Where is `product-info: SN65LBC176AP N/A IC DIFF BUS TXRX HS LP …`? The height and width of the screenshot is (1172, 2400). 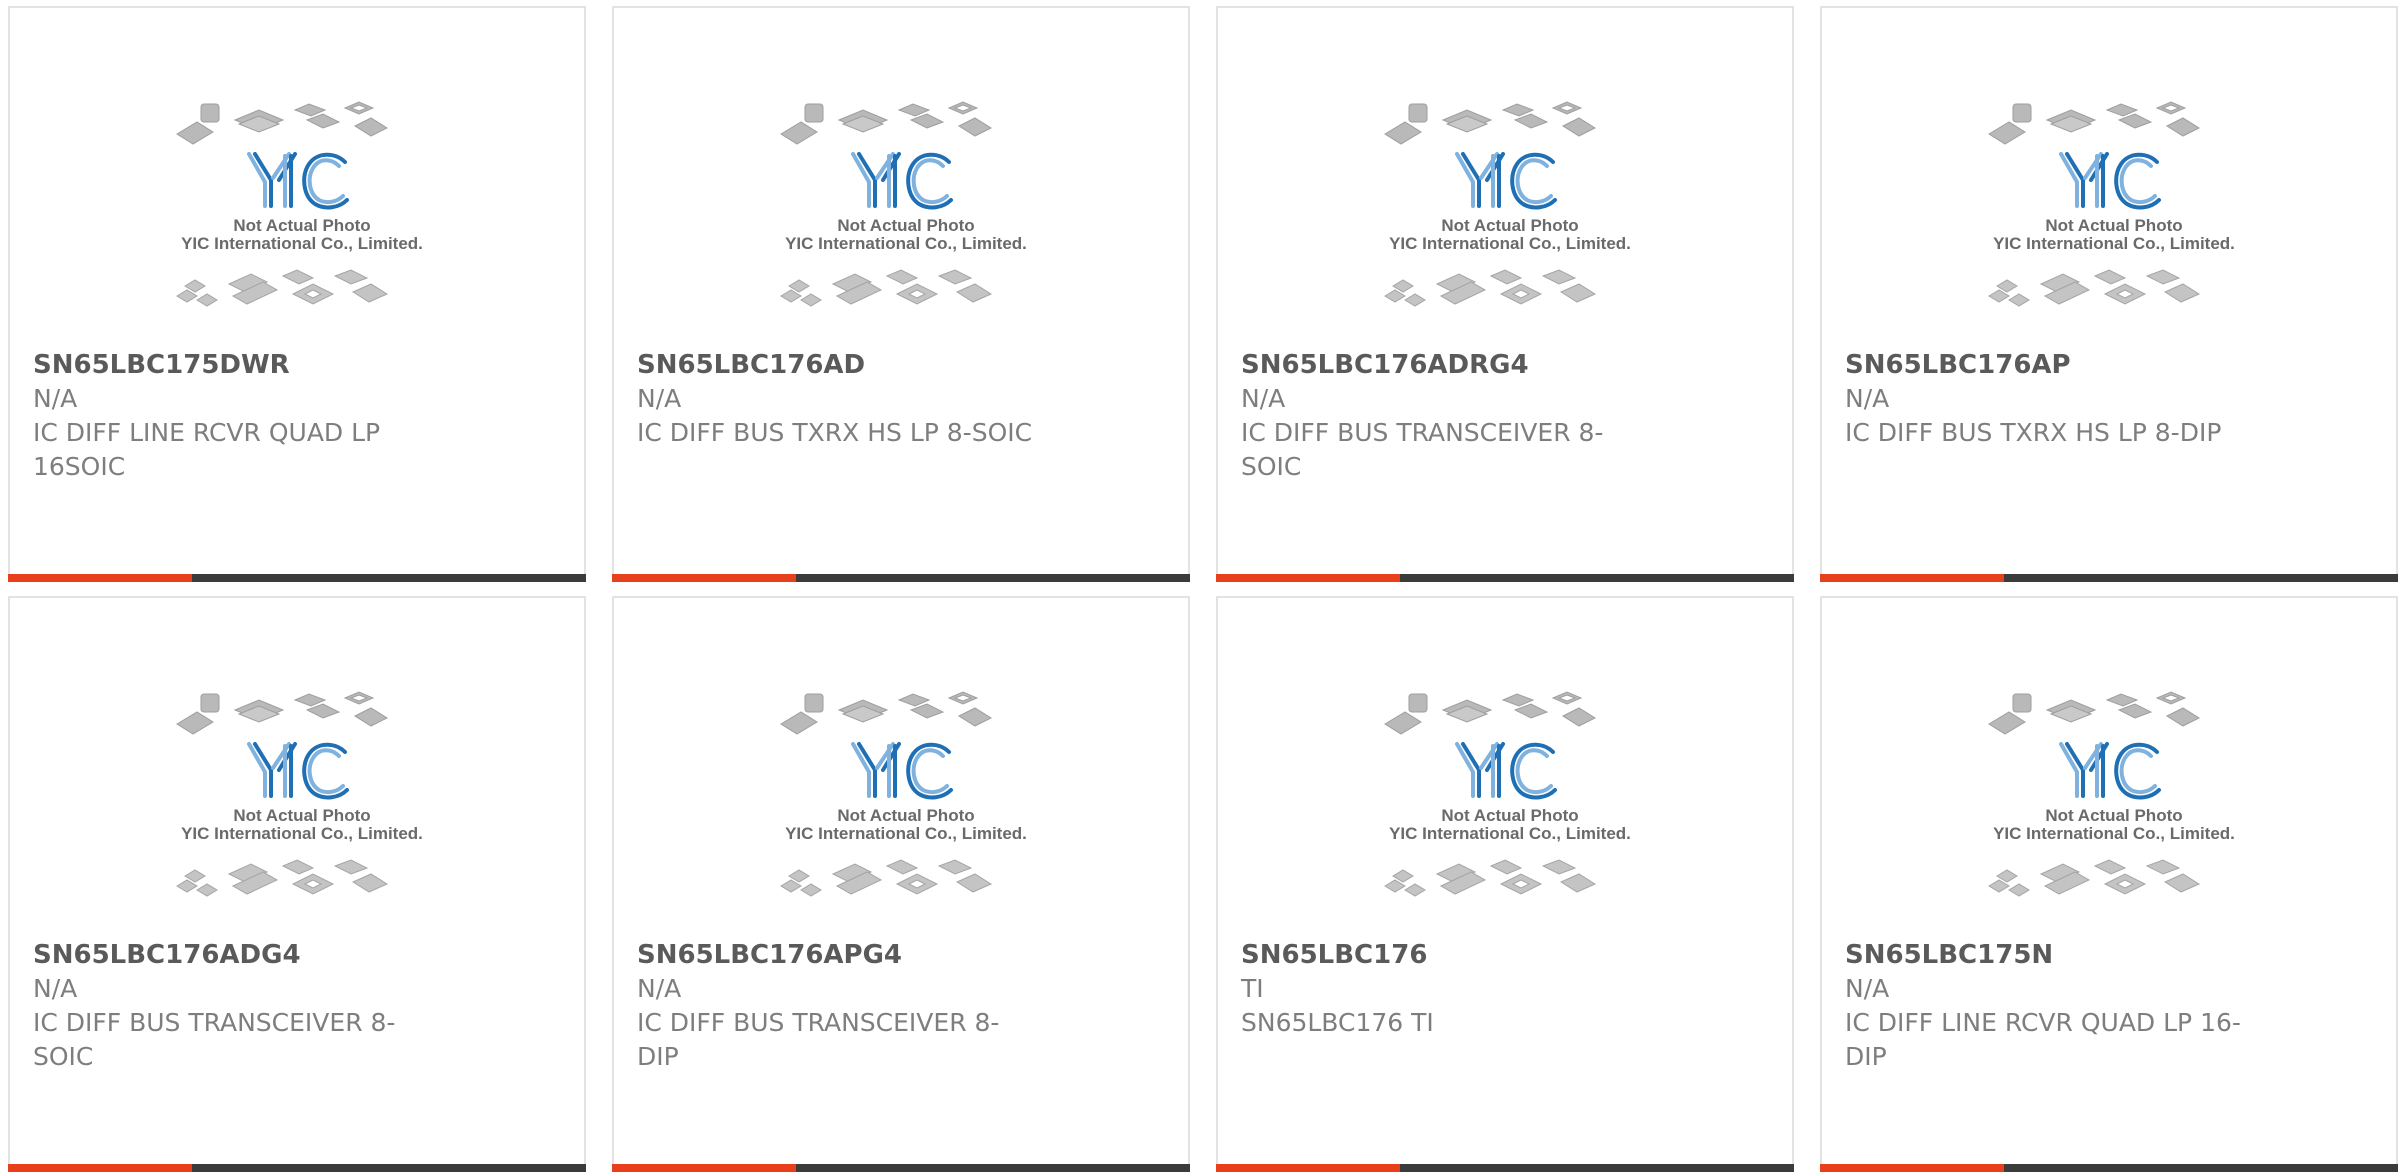 product-info: SN65LBC176AP N/A IC DIFF BUS TXRX HS LP … is located at coordinates (2045, 399).